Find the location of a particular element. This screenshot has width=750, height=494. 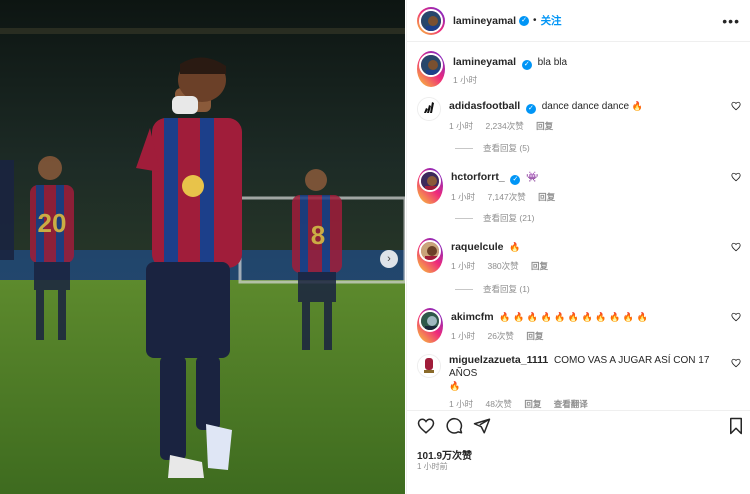

post-time: 1 小时前 is located at coordinates (432, 466).